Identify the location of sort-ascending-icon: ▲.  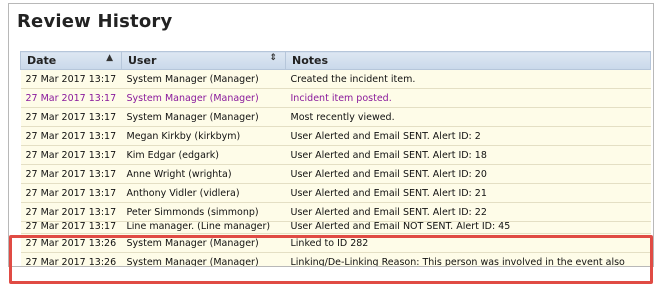
(109, 58).